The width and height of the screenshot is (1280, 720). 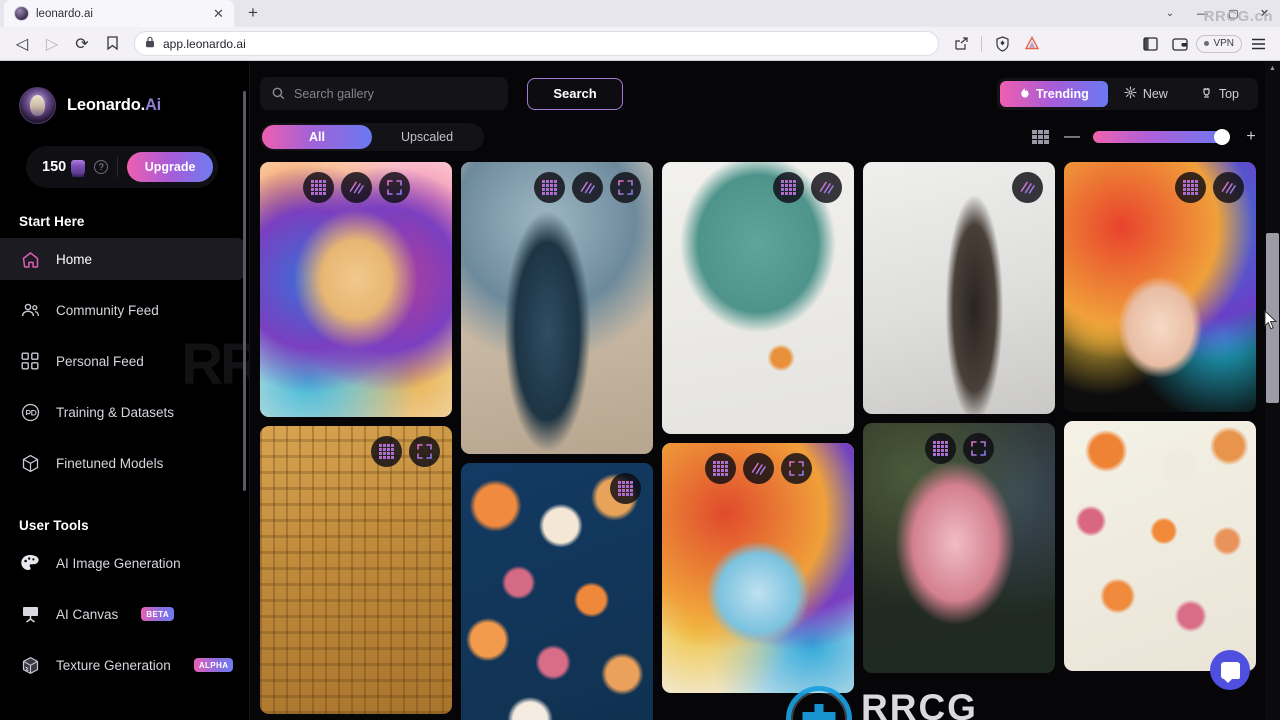 I want to click on sidebar-item-ai-image-generation: AI Image Generation, so click(x=122, y=563).